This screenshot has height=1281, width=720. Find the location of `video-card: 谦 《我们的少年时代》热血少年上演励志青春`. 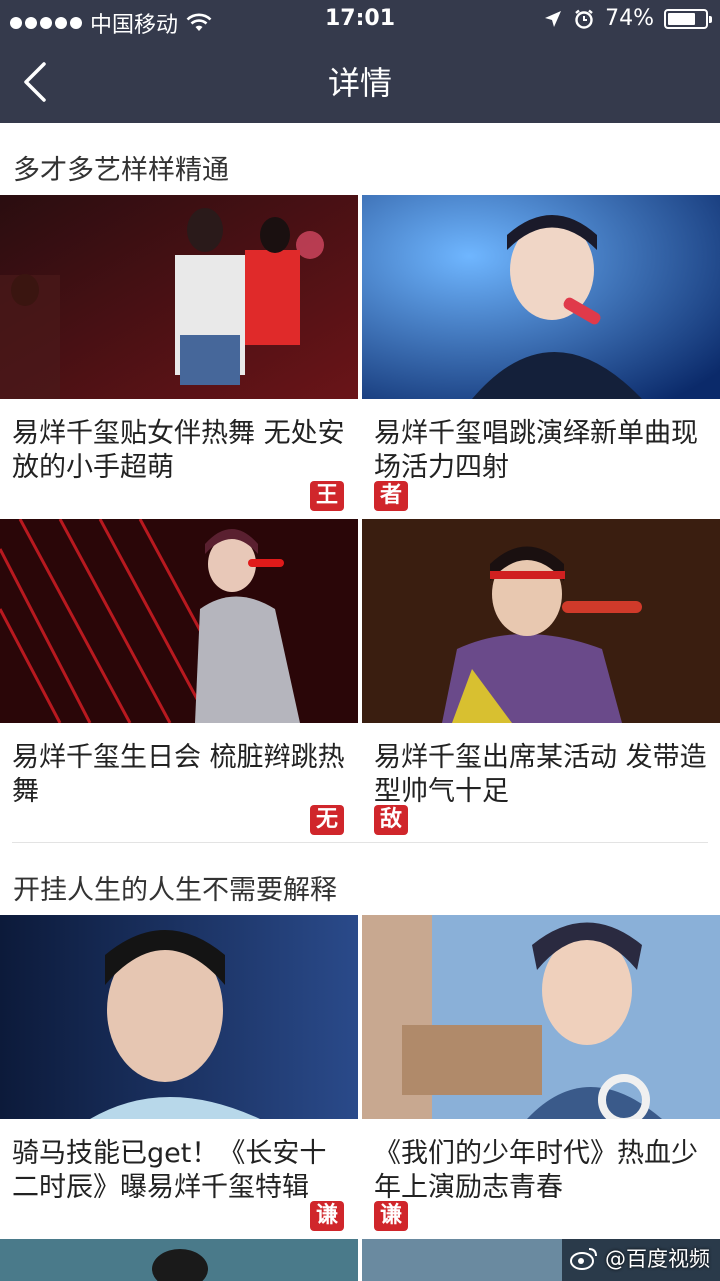

video-card: 谦 《我们的少年时代》热血少年上演励志青春 is located at coordinates (541, 1075).